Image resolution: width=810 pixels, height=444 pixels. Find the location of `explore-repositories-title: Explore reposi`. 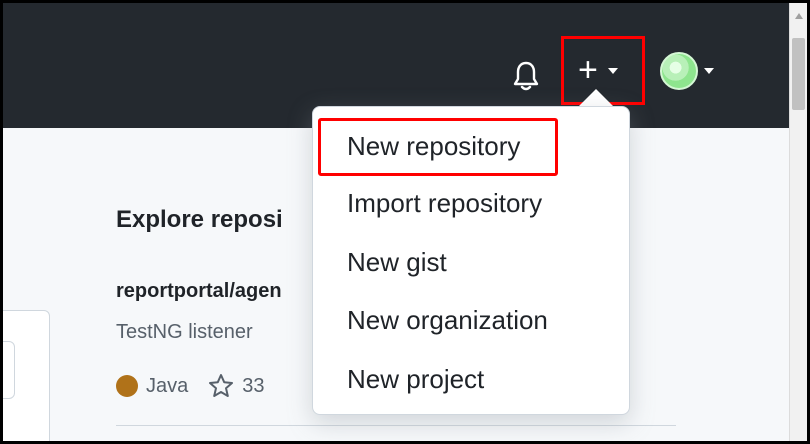

explore-repositories-title: Explore reposi is located at coordinates (199, 219).